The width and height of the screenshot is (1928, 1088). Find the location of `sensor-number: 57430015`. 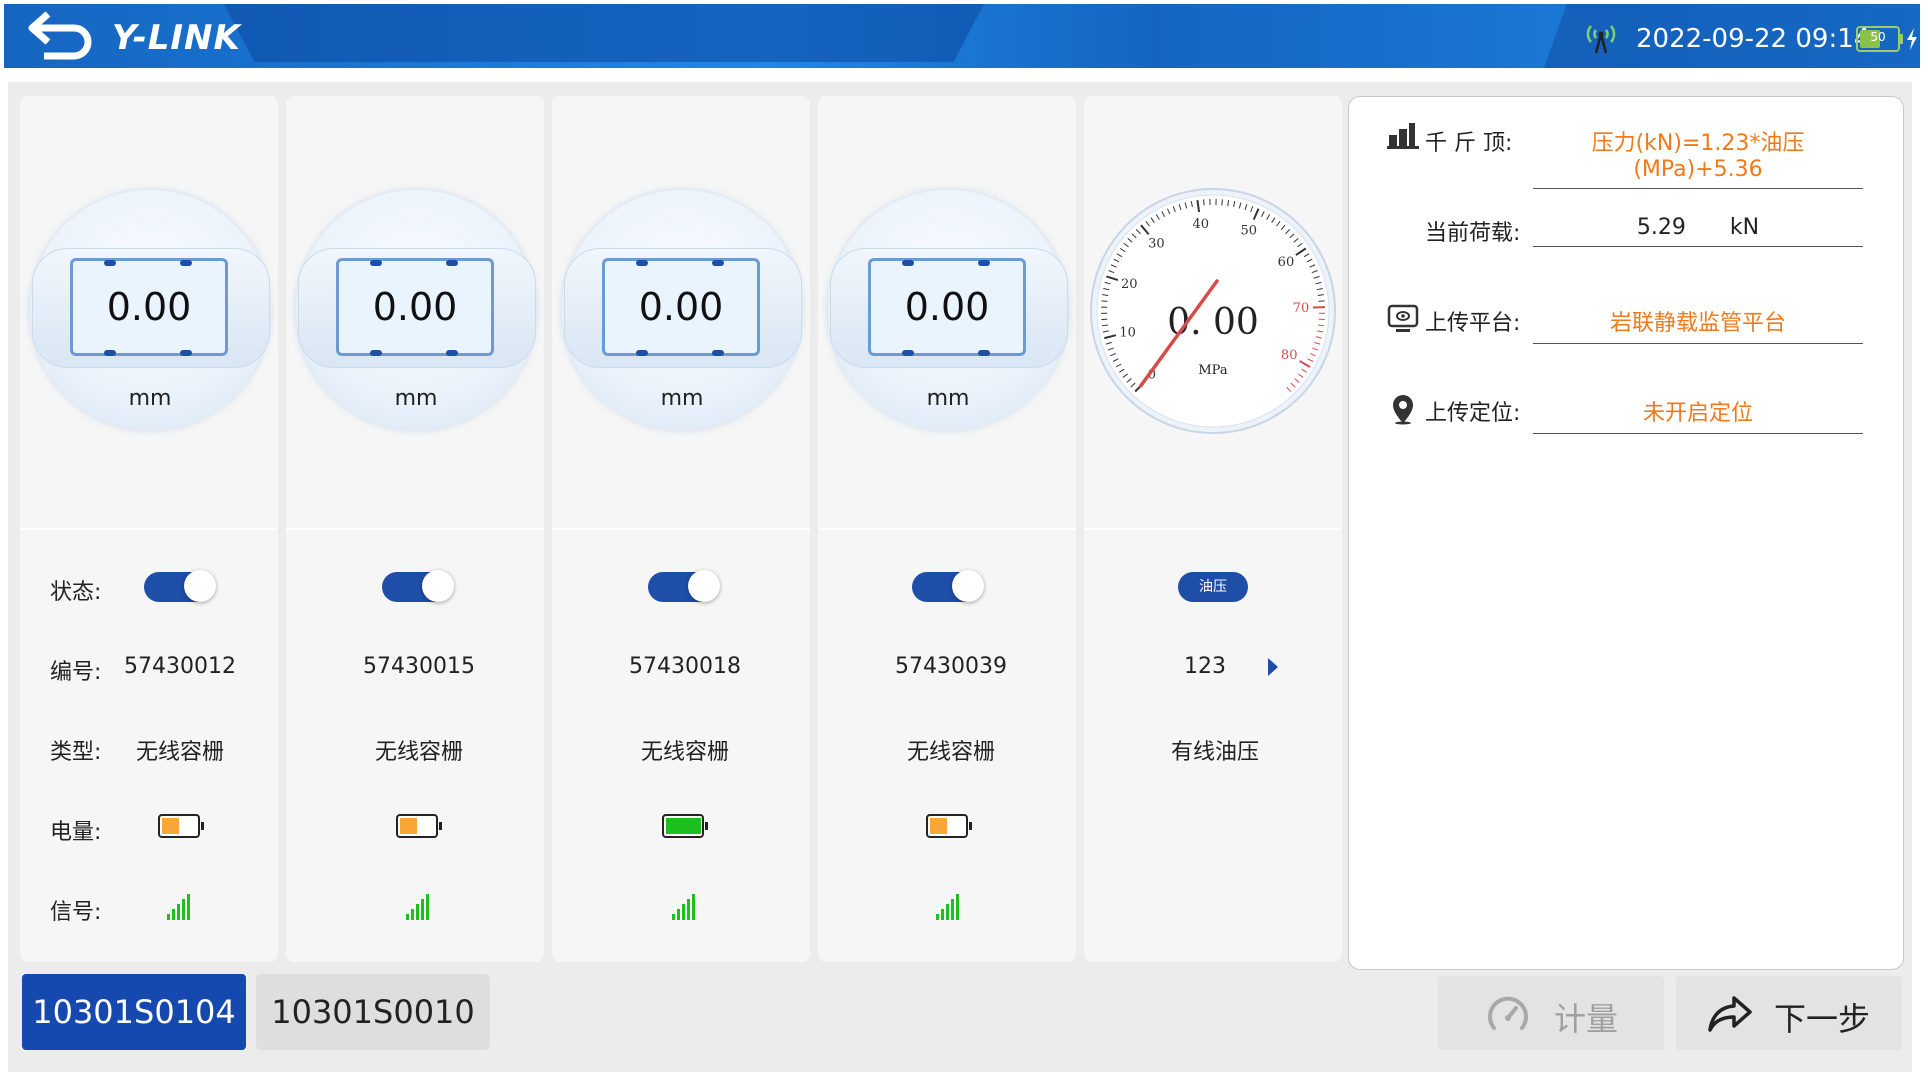

sensor-number: 57430015 is located at coordinates (419, 666).